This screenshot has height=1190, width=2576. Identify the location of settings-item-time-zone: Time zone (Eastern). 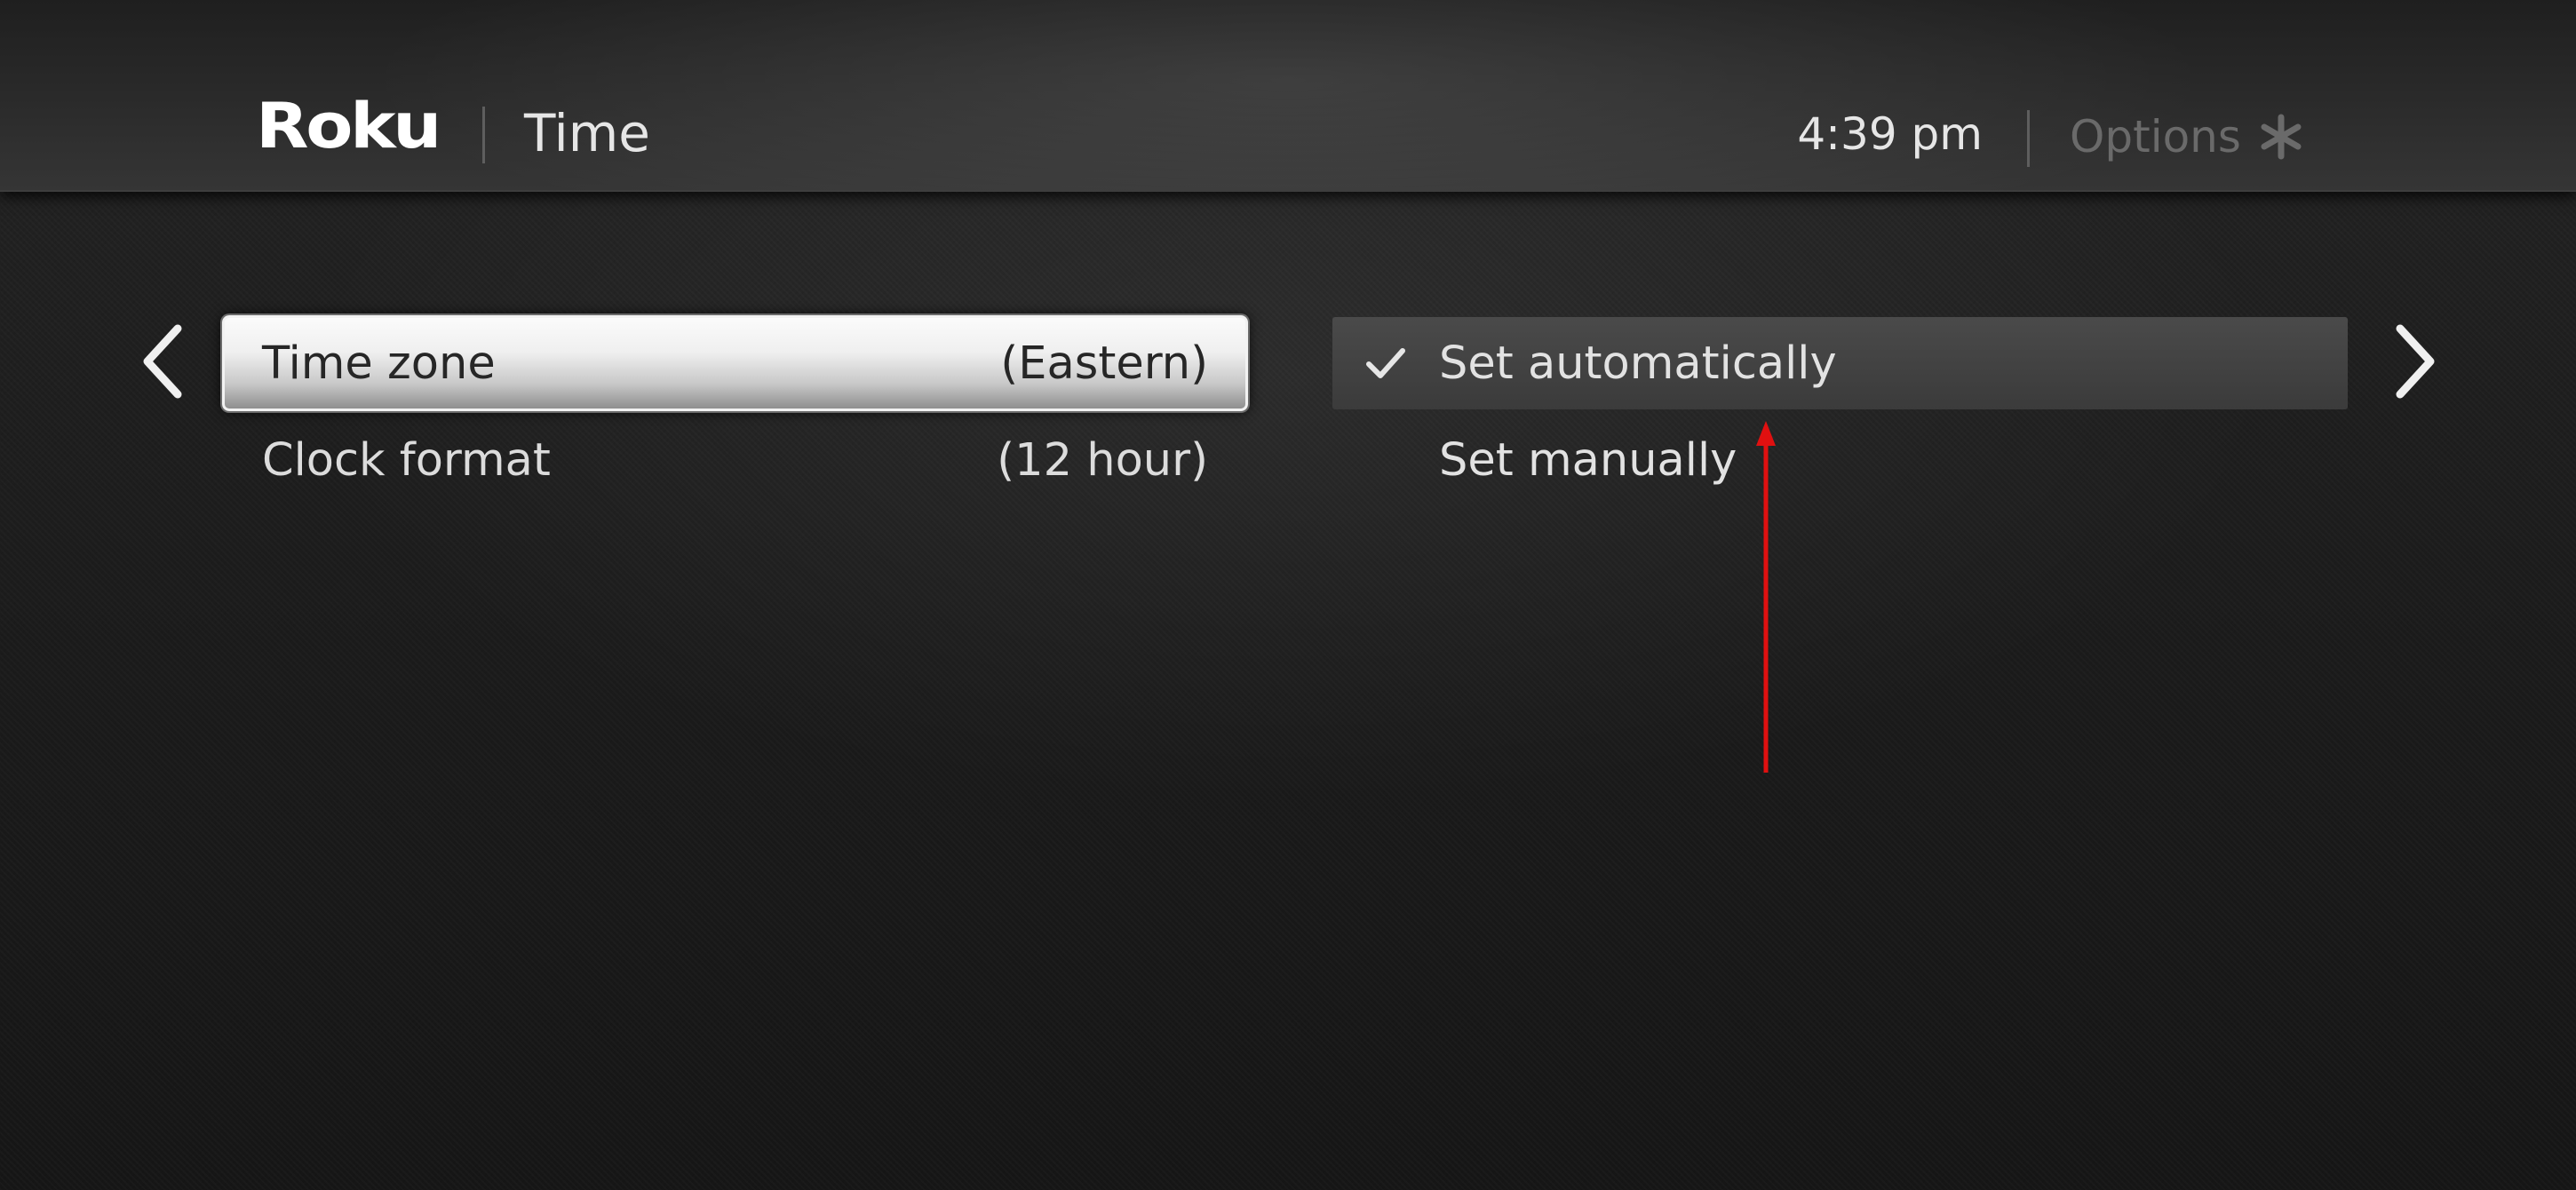
(735, 363).